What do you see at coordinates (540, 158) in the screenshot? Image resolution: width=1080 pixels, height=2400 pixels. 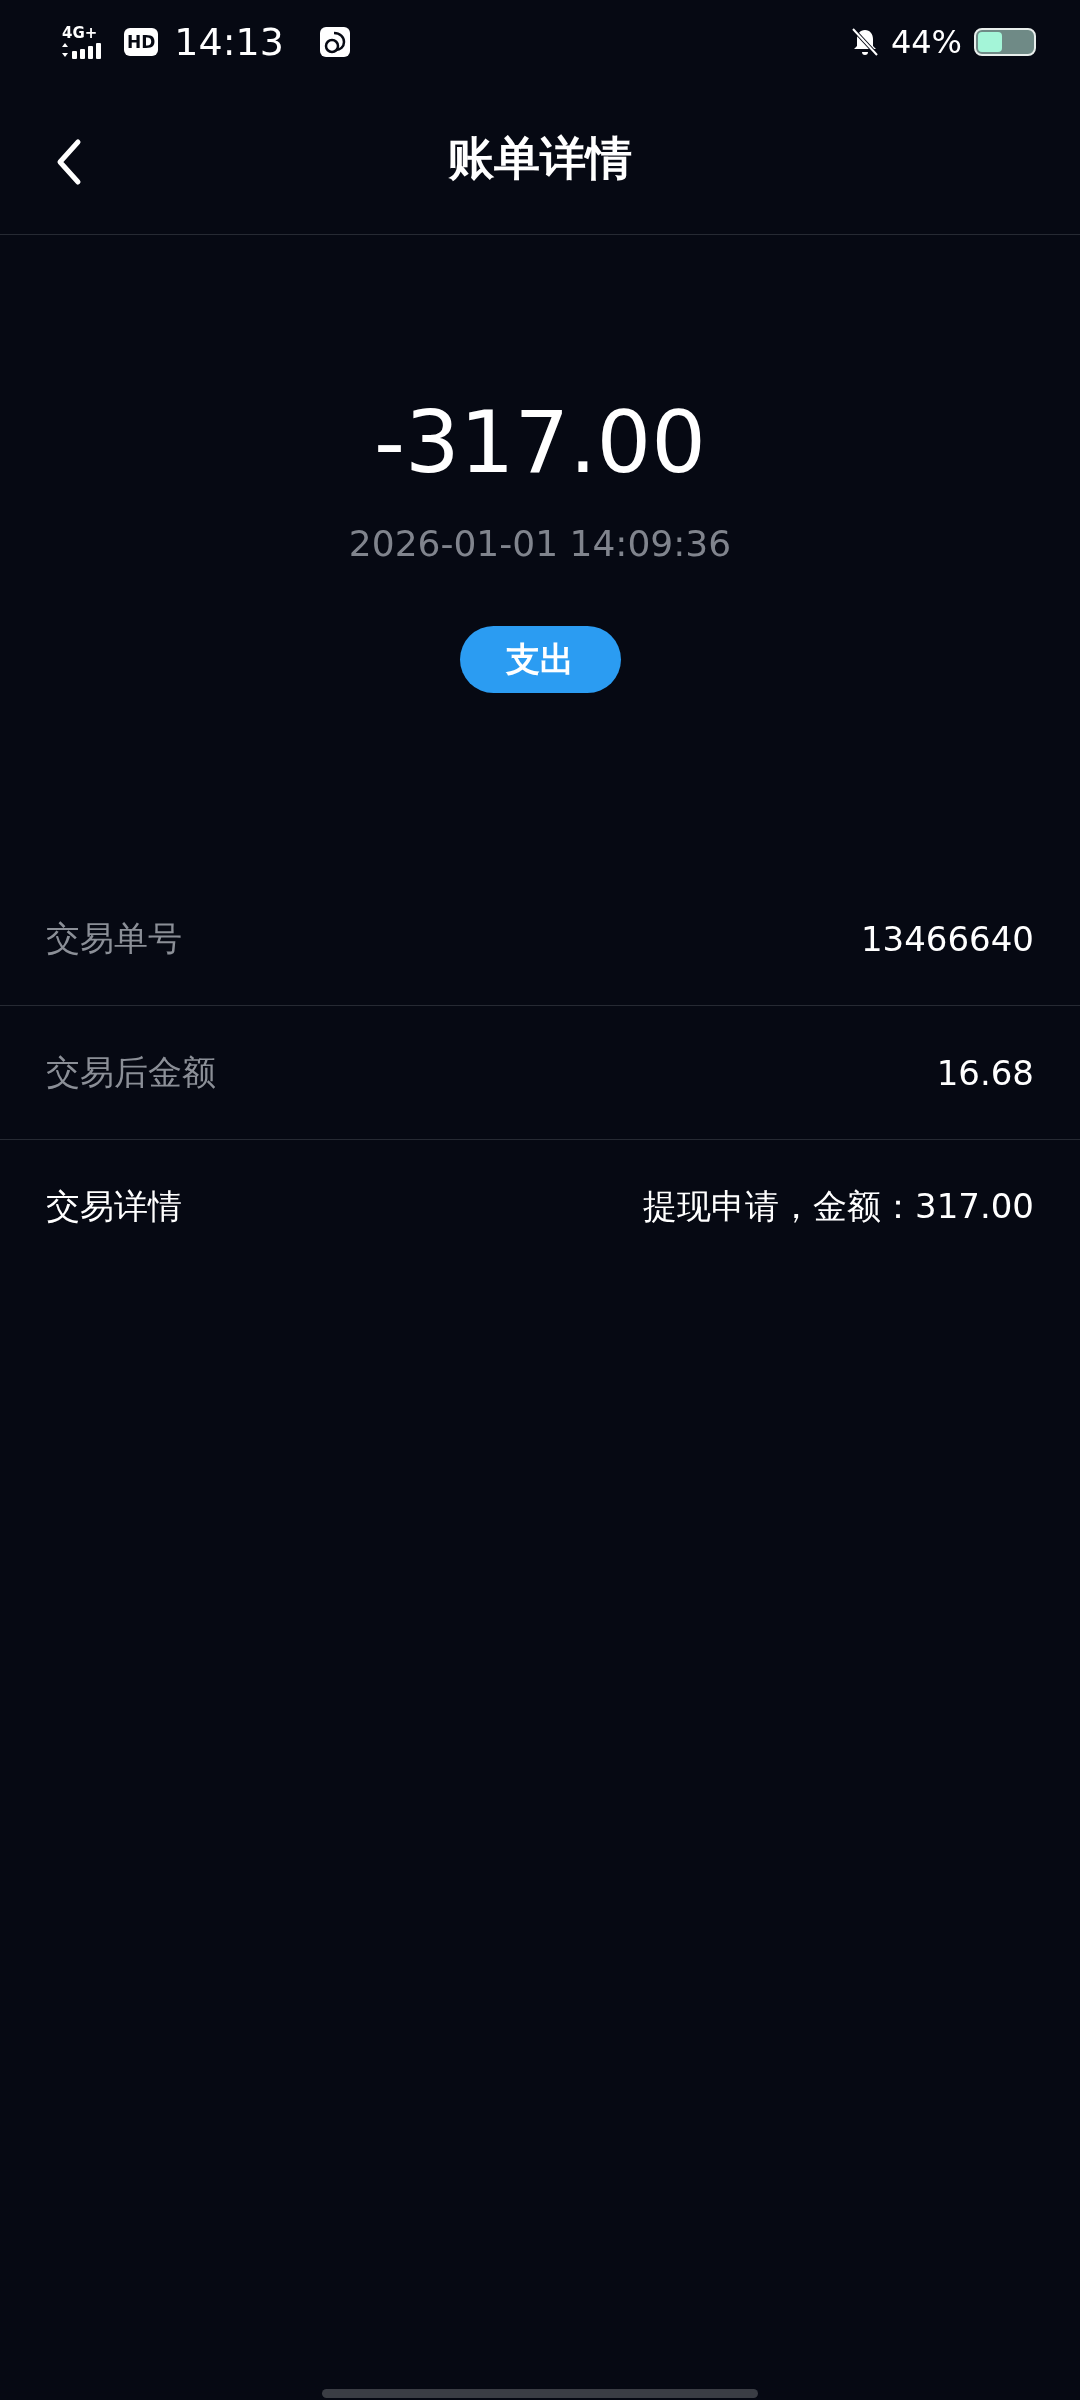 I see `page-title: 账单详情` at bounding box center [540, 158].